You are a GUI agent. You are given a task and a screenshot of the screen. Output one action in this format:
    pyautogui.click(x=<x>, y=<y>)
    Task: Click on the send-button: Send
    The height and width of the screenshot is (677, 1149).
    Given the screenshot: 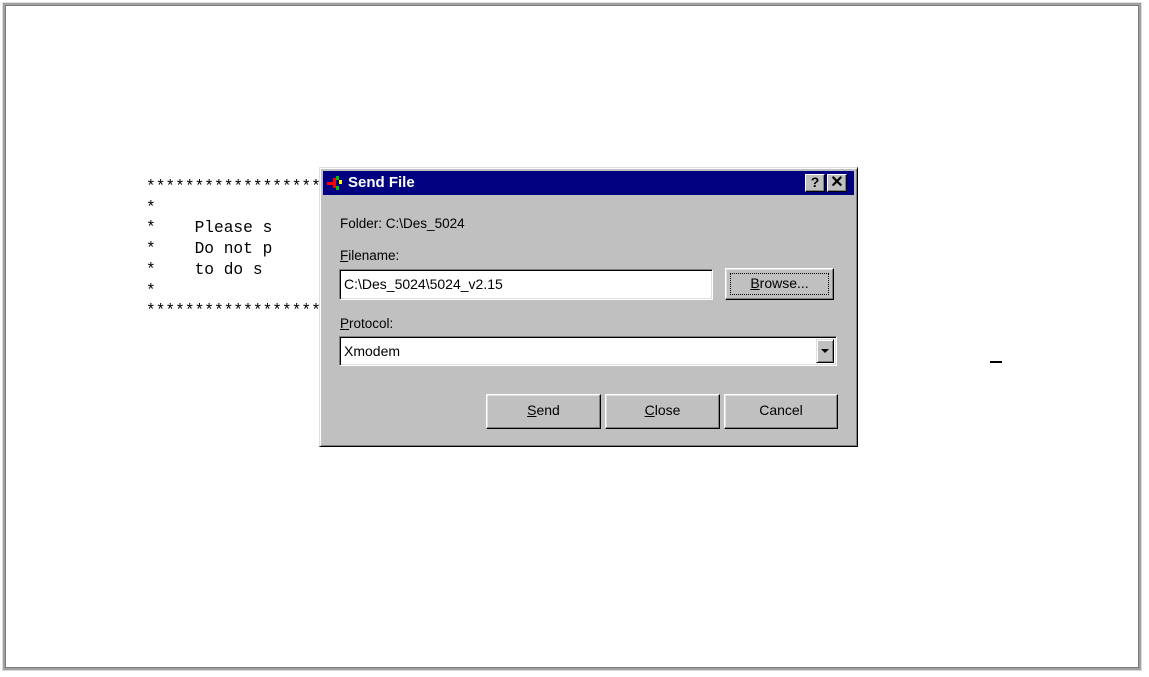 What is the action you would take?
    pyautogui.click(x=543, y=411)
    